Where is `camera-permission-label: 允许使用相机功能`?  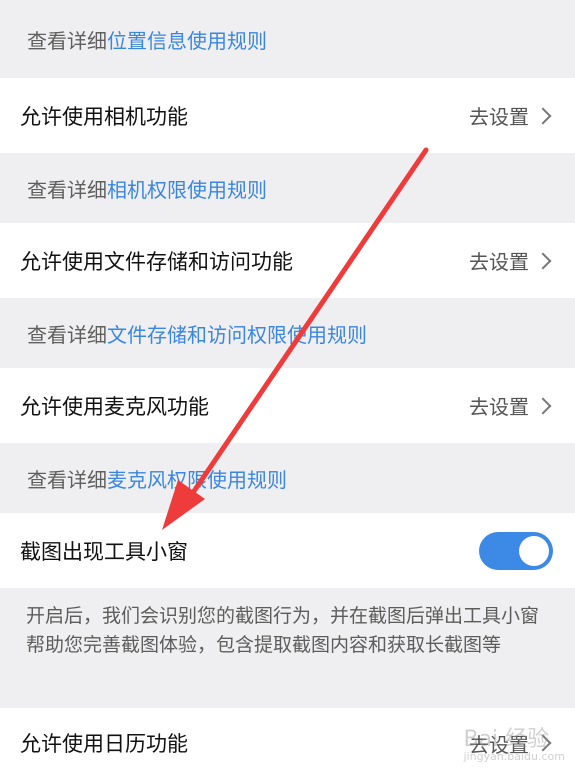
camera-permission-label: 允许使用相机功能 is located at coordinates (104, 116).